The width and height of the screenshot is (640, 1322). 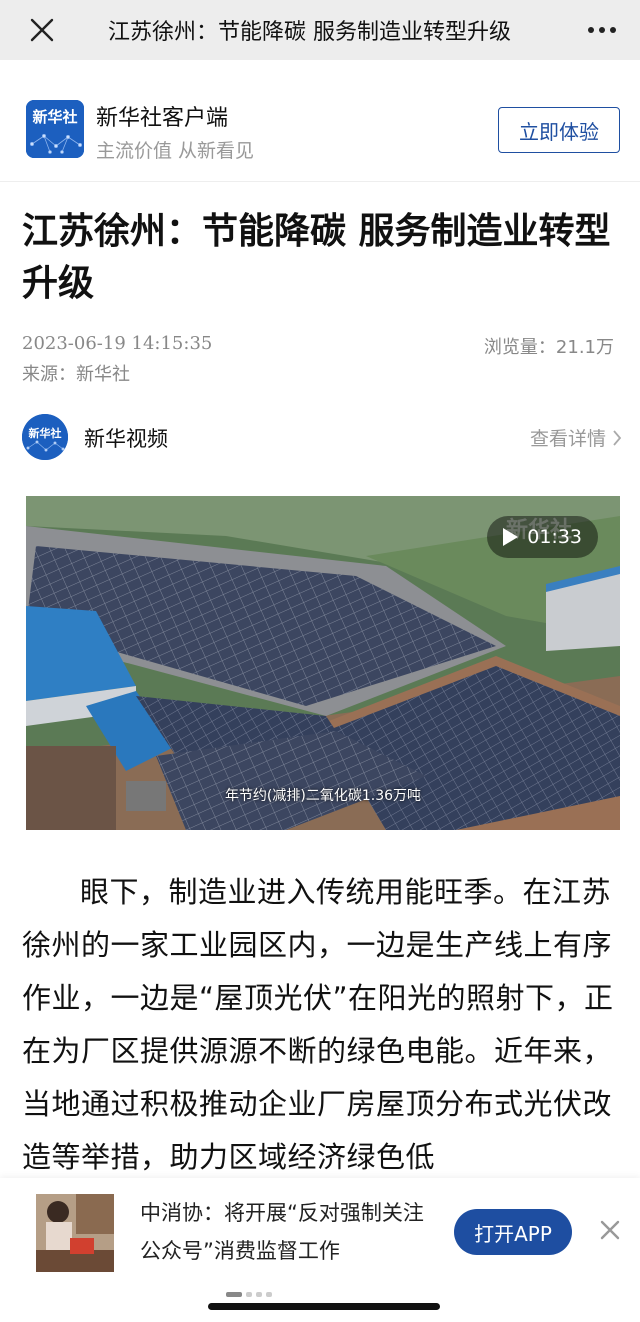 What do you see at coordinates (45, 433) in the screenshot?
I see `avatar-text: 新华社` at bounding box center [45, 433].